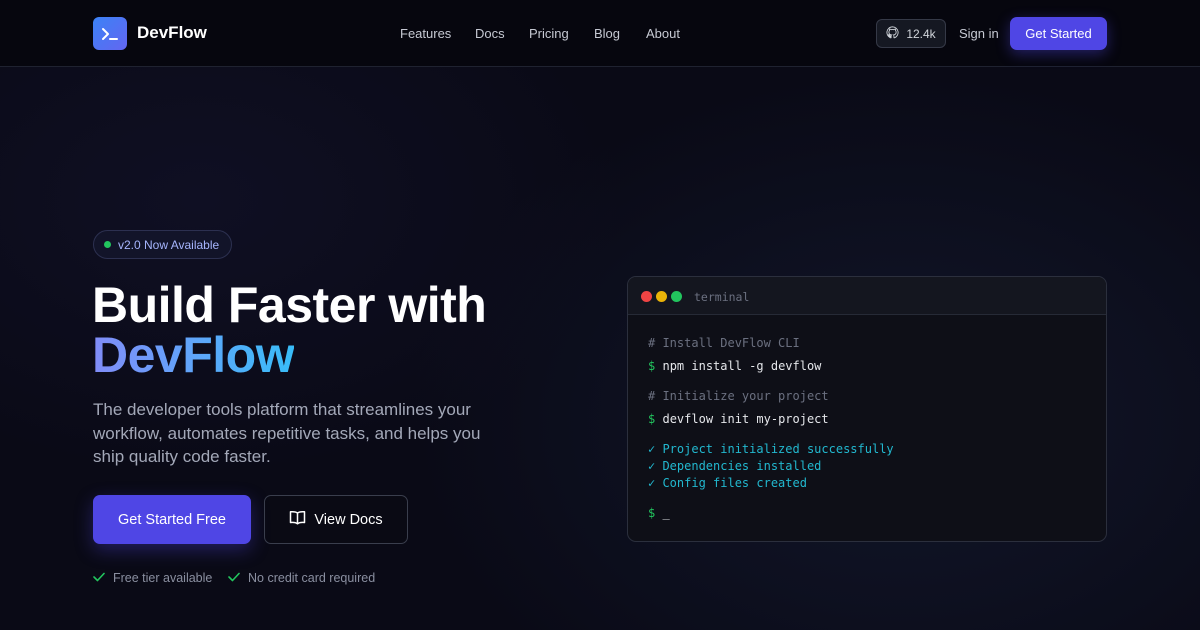  I want to click on get-started-free-button: Get Started Free, so click(172, 519).